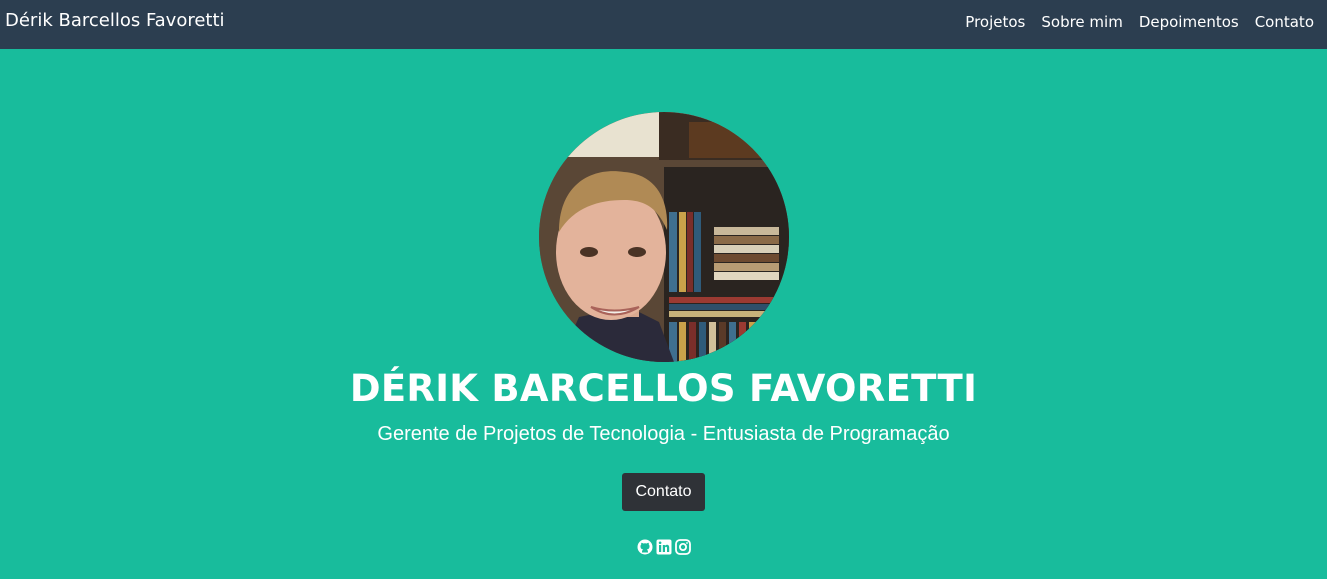 This screenshot has width=1327, height=579. I want to click on linkedin-icon, so click(664, 547).